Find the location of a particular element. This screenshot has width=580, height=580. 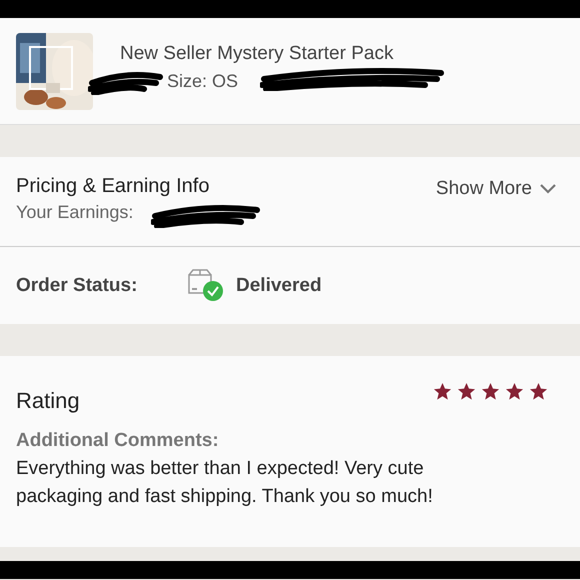

section-title: Pricing & Earning Info is located at coordinates (113, 186).